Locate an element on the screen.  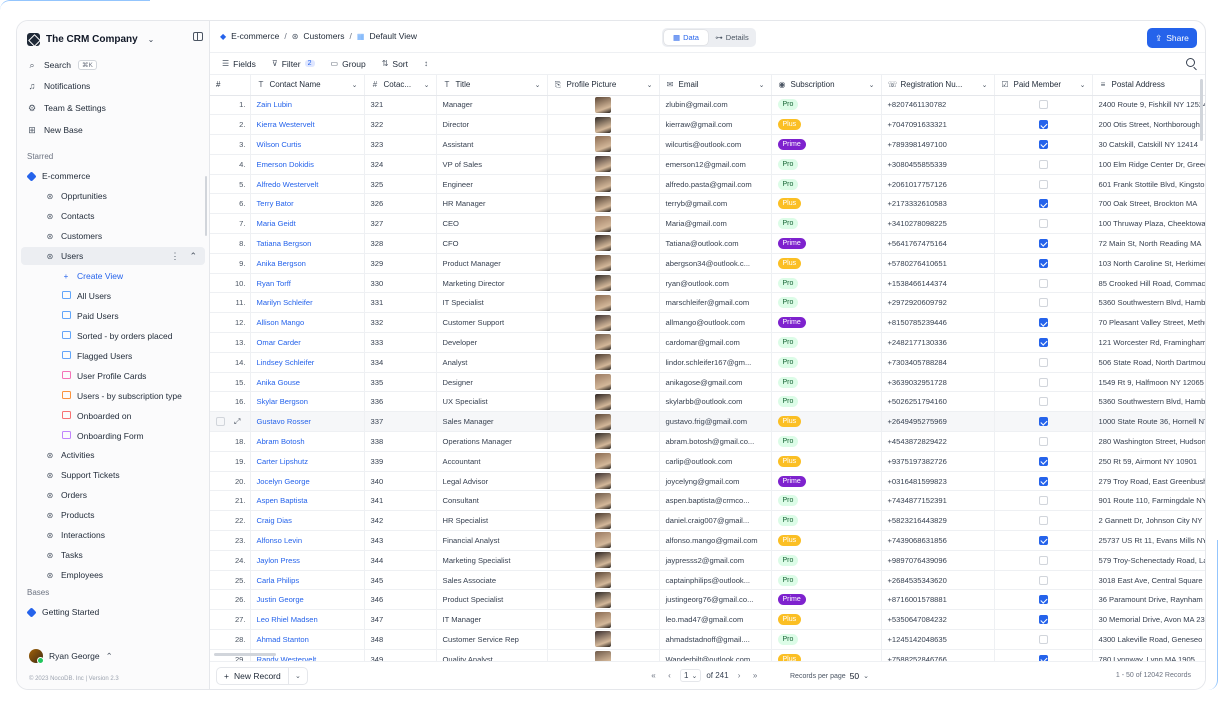
cell-title: Developer is located at coordinates (492, 342).